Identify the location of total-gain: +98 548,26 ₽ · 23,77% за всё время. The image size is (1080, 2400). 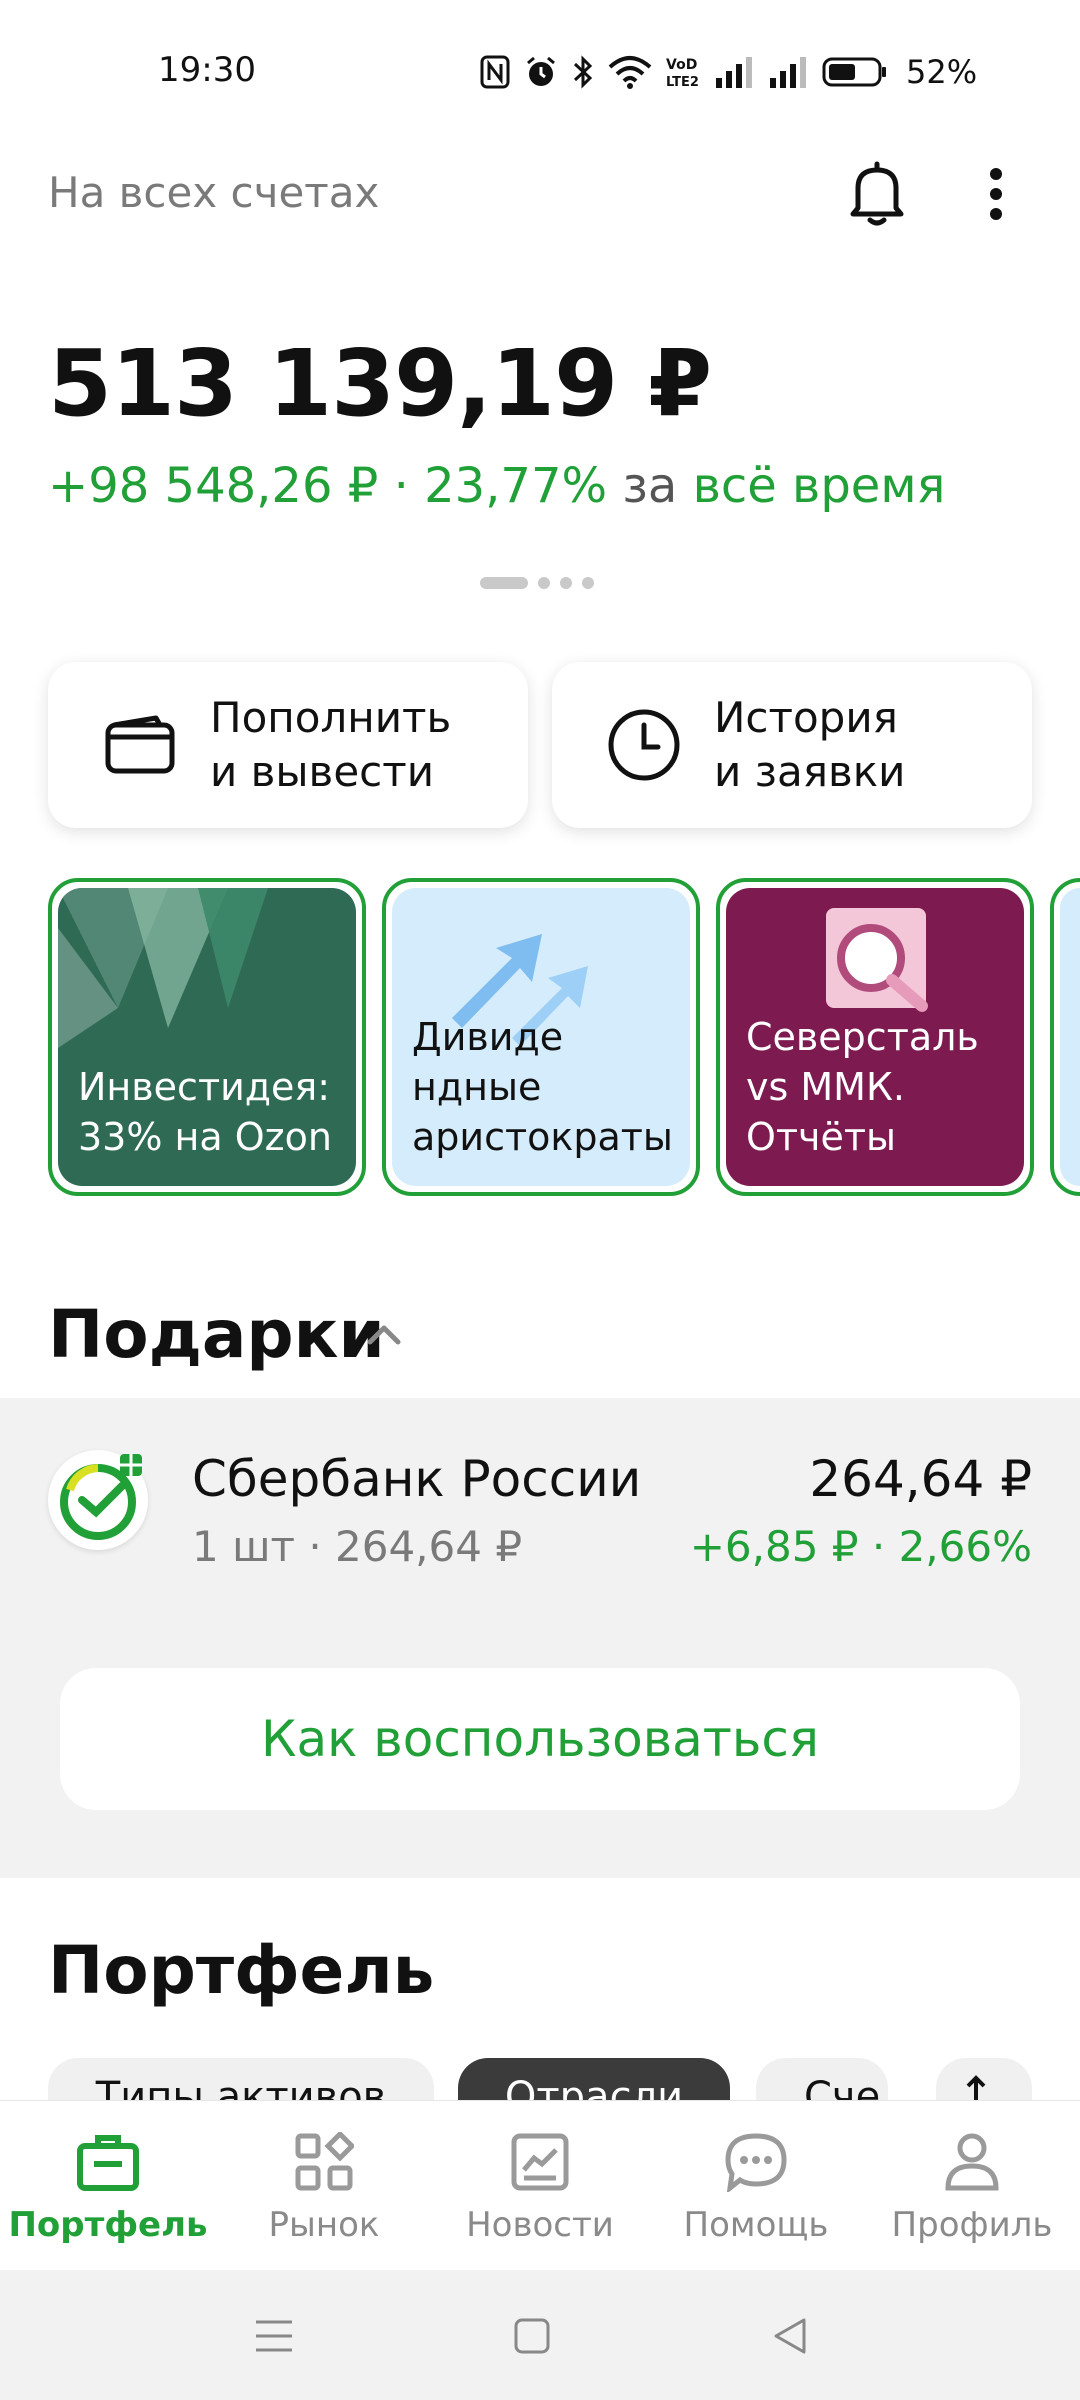
(496, 486).